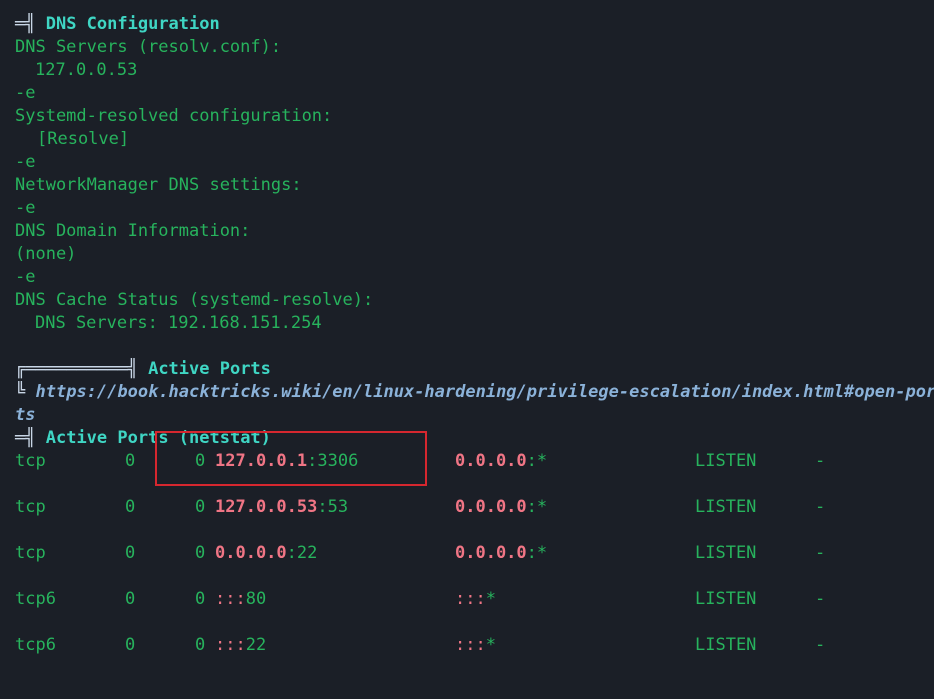 This screenshot has width=934, height=699. Describe the element at coordinates (132, 24) in the screenshot. I see `dns-heading-text: DNS Configuration` at that location.